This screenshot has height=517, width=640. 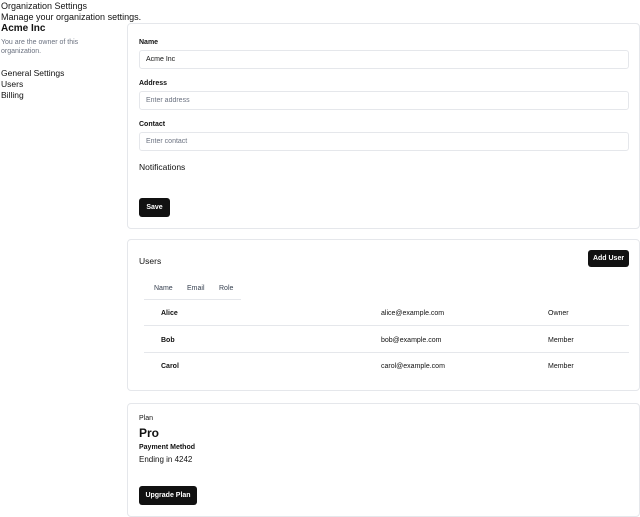 I want to click on sidebar-item-users: Users, so click(x=32, y=84).